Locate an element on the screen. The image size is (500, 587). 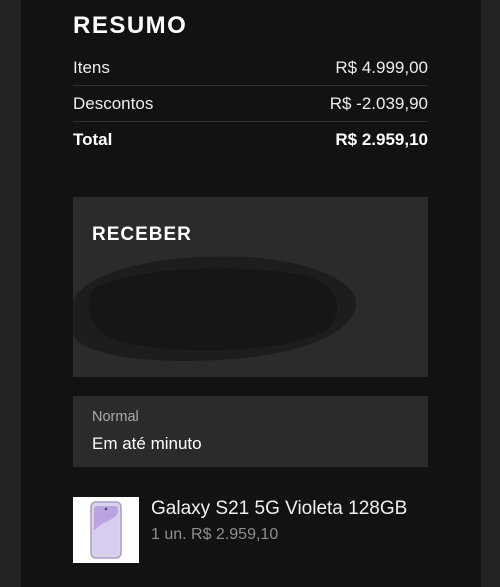
summary-row-total: Total R$ 2.959,10 is located at coordinates (250, 140).